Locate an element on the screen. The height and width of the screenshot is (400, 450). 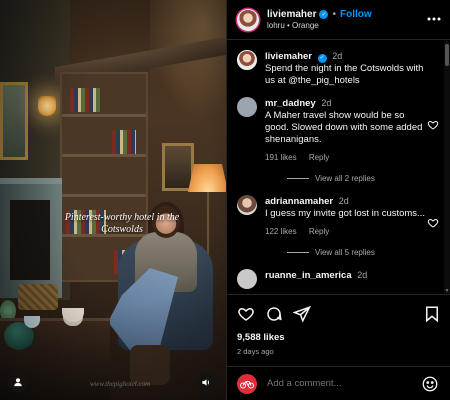
comments-scrollbar is located at coordinates (447, 168).